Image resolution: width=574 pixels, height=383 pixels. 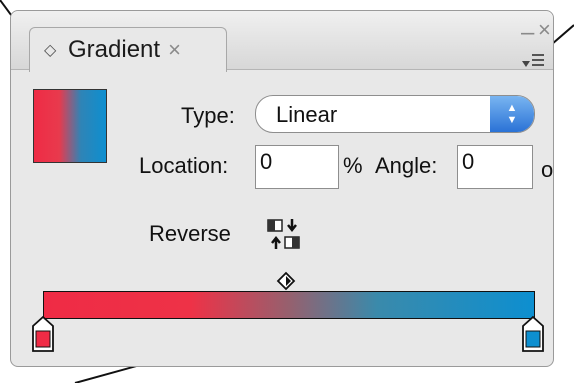 I want to click on gradient-ramp, so click(x=289, y=305).